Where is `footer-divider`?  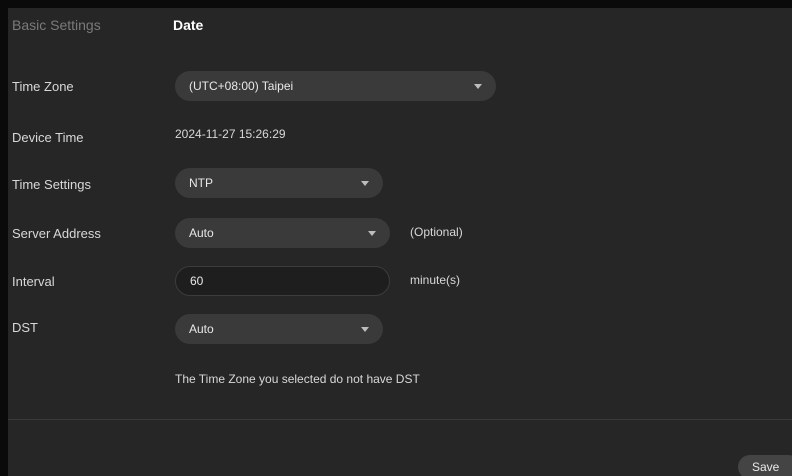
footer-divider is located at coordinates (400, 419).